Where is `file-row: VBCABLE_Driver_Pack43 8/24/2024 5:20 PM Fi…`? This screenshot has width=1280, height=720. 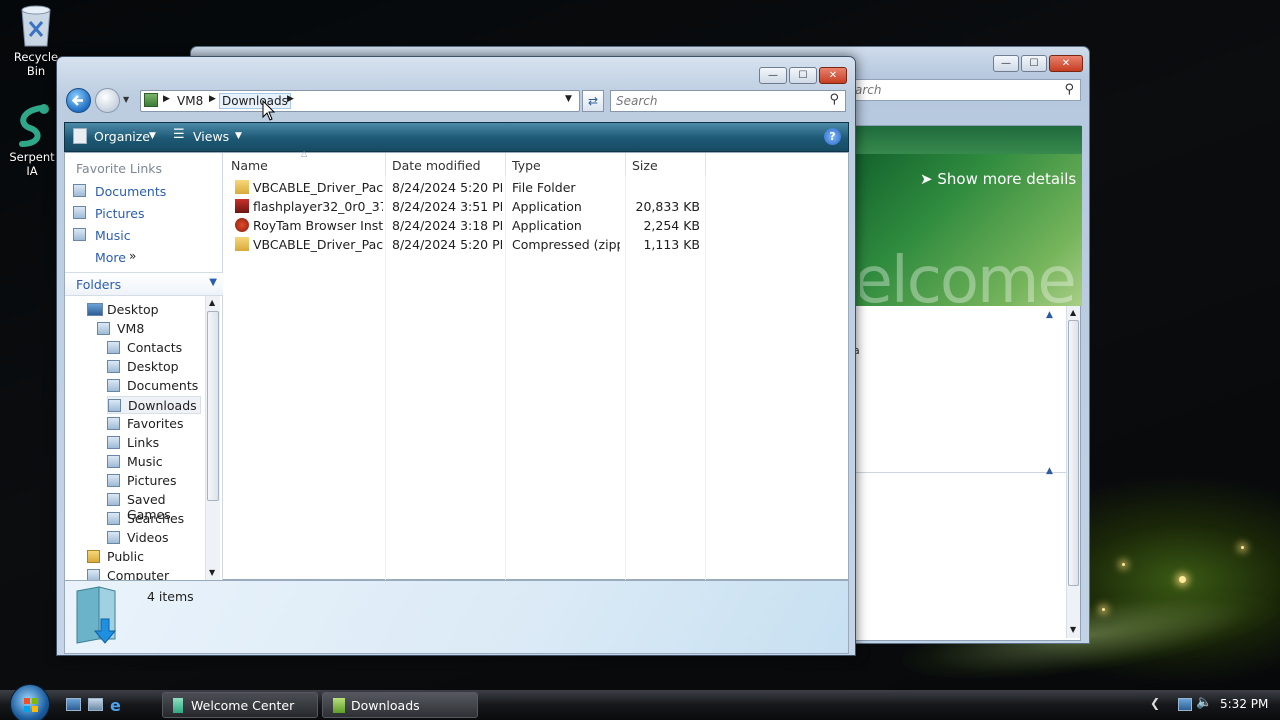 file-row: VBCABLE_Driver_Pack43 8/24/2024 5:20 PM Fi… is located at coordinates (537, 187).